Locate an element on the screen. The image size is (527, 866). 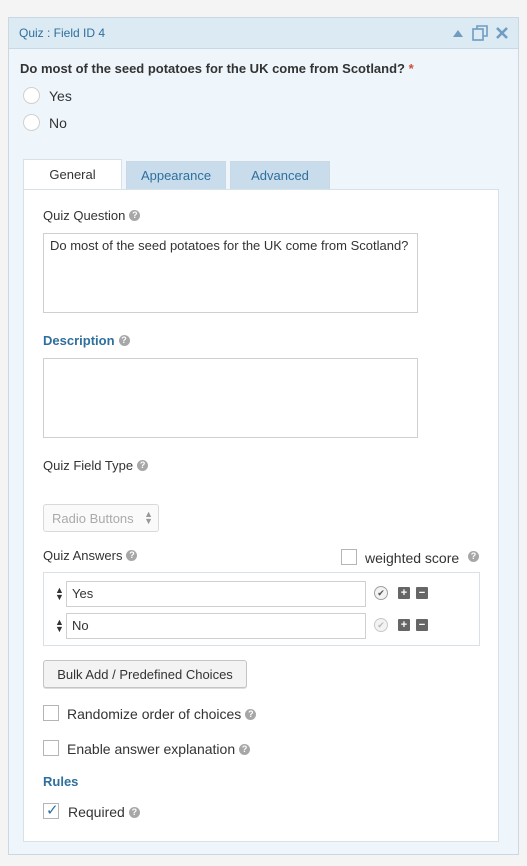
panel-header: Quiz : Field ID 4 is located at coordinates (263, 33).